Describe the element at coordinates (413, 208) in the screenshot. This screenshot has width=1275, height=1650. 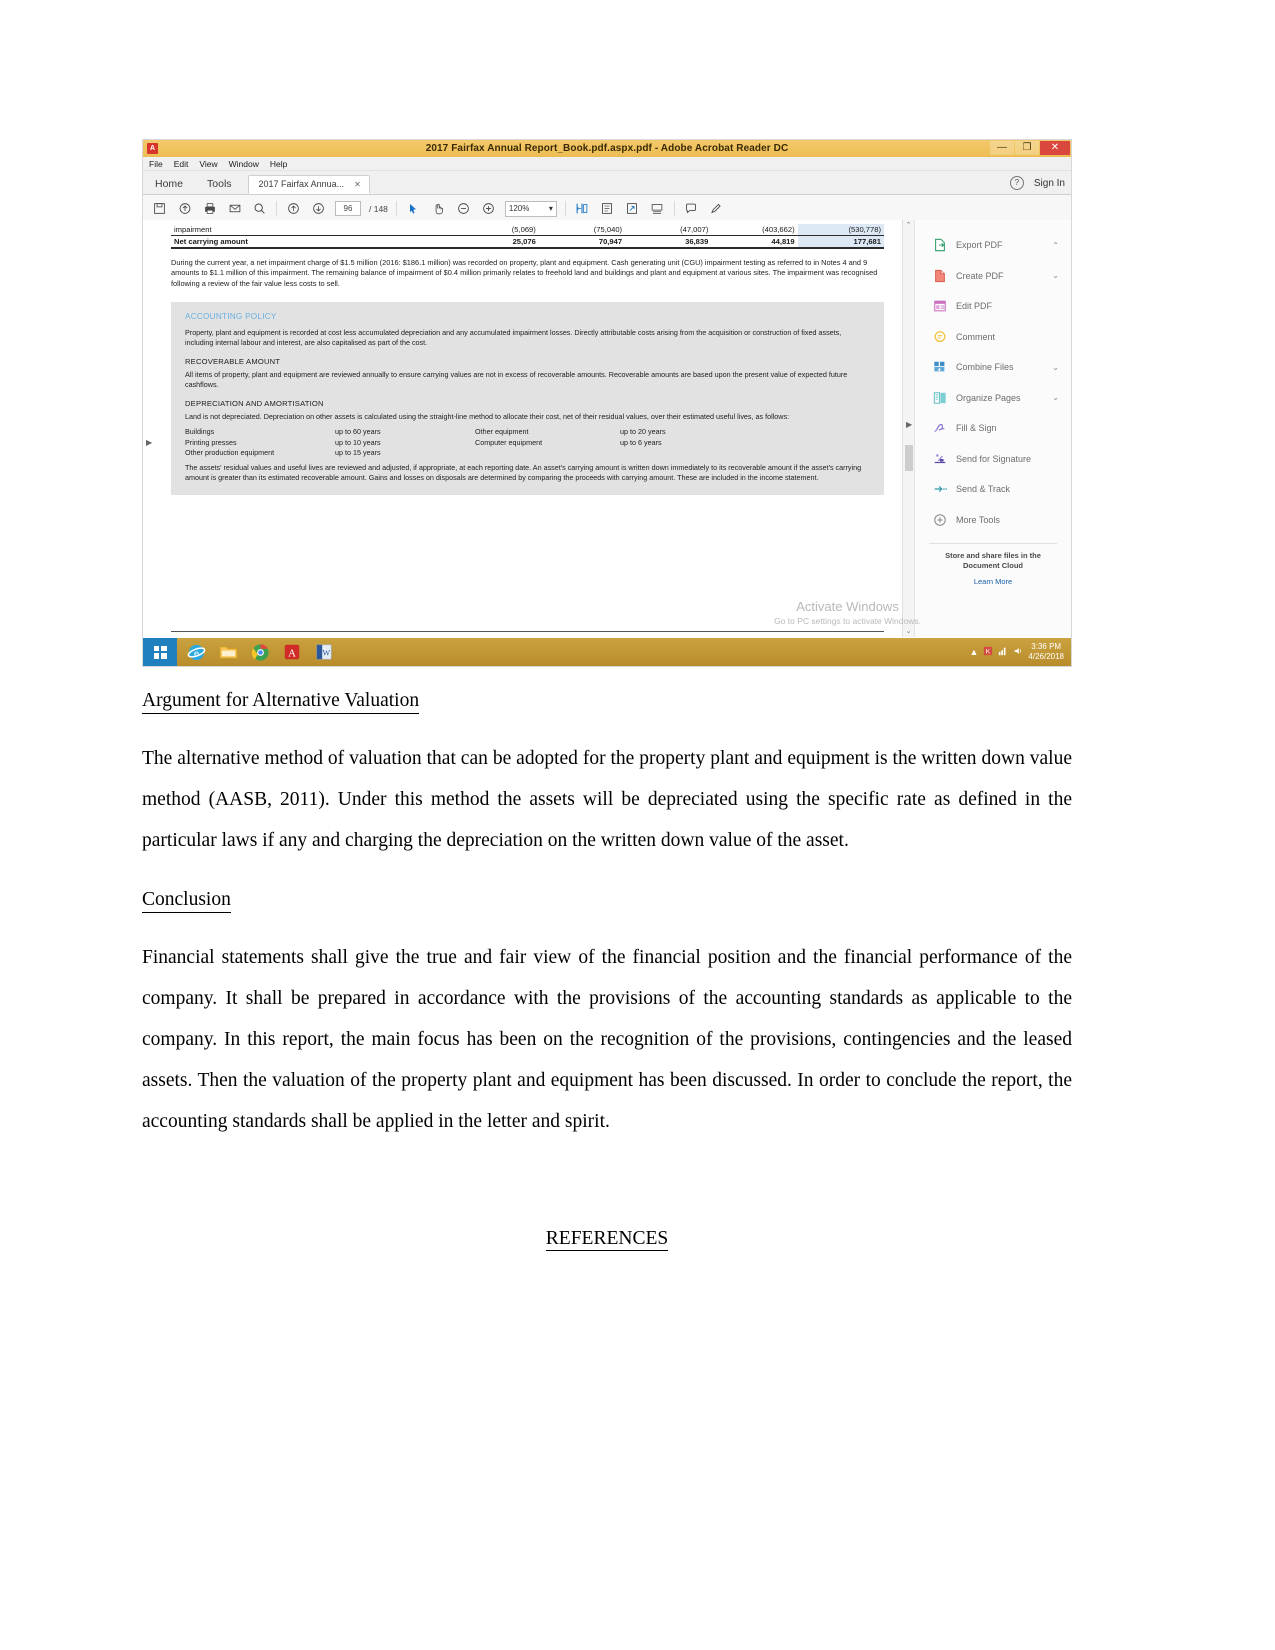
I see `select-tool-icon` at that location.